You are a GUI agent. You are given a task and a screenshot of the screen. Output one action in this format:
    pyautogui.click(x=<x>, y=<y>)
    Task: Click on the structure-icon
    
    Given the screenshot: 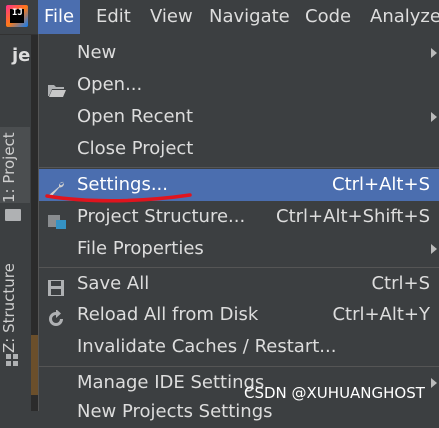 What is the action you would take?
    pyautogui.click(x=13, y=361)
    